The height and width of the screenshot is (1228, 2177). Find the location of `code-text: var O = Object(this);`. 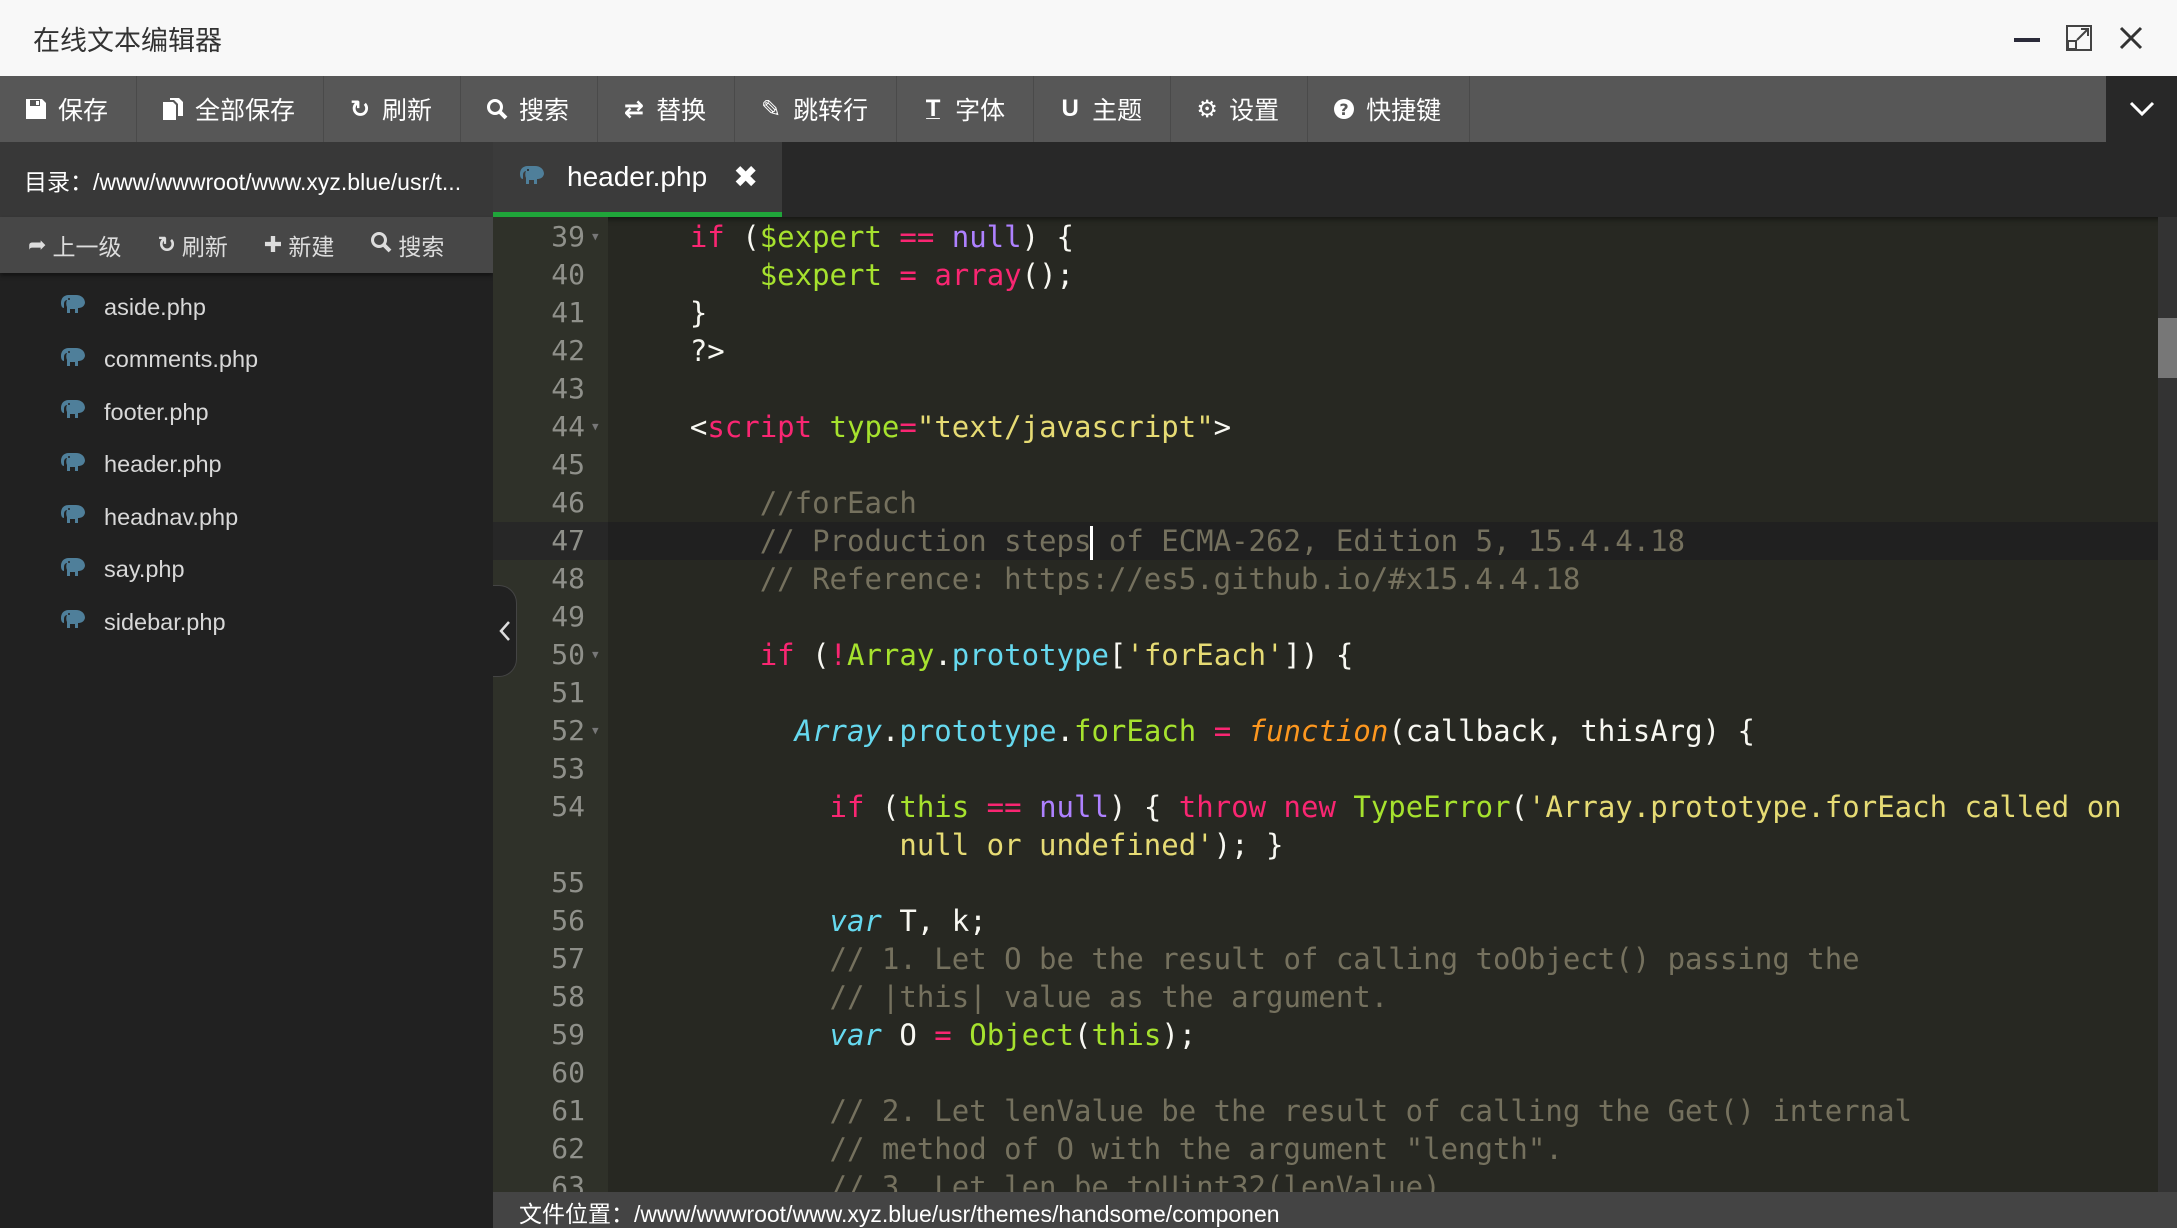

code-text: var O = Object(this); is located at coordinates (908, 1035).